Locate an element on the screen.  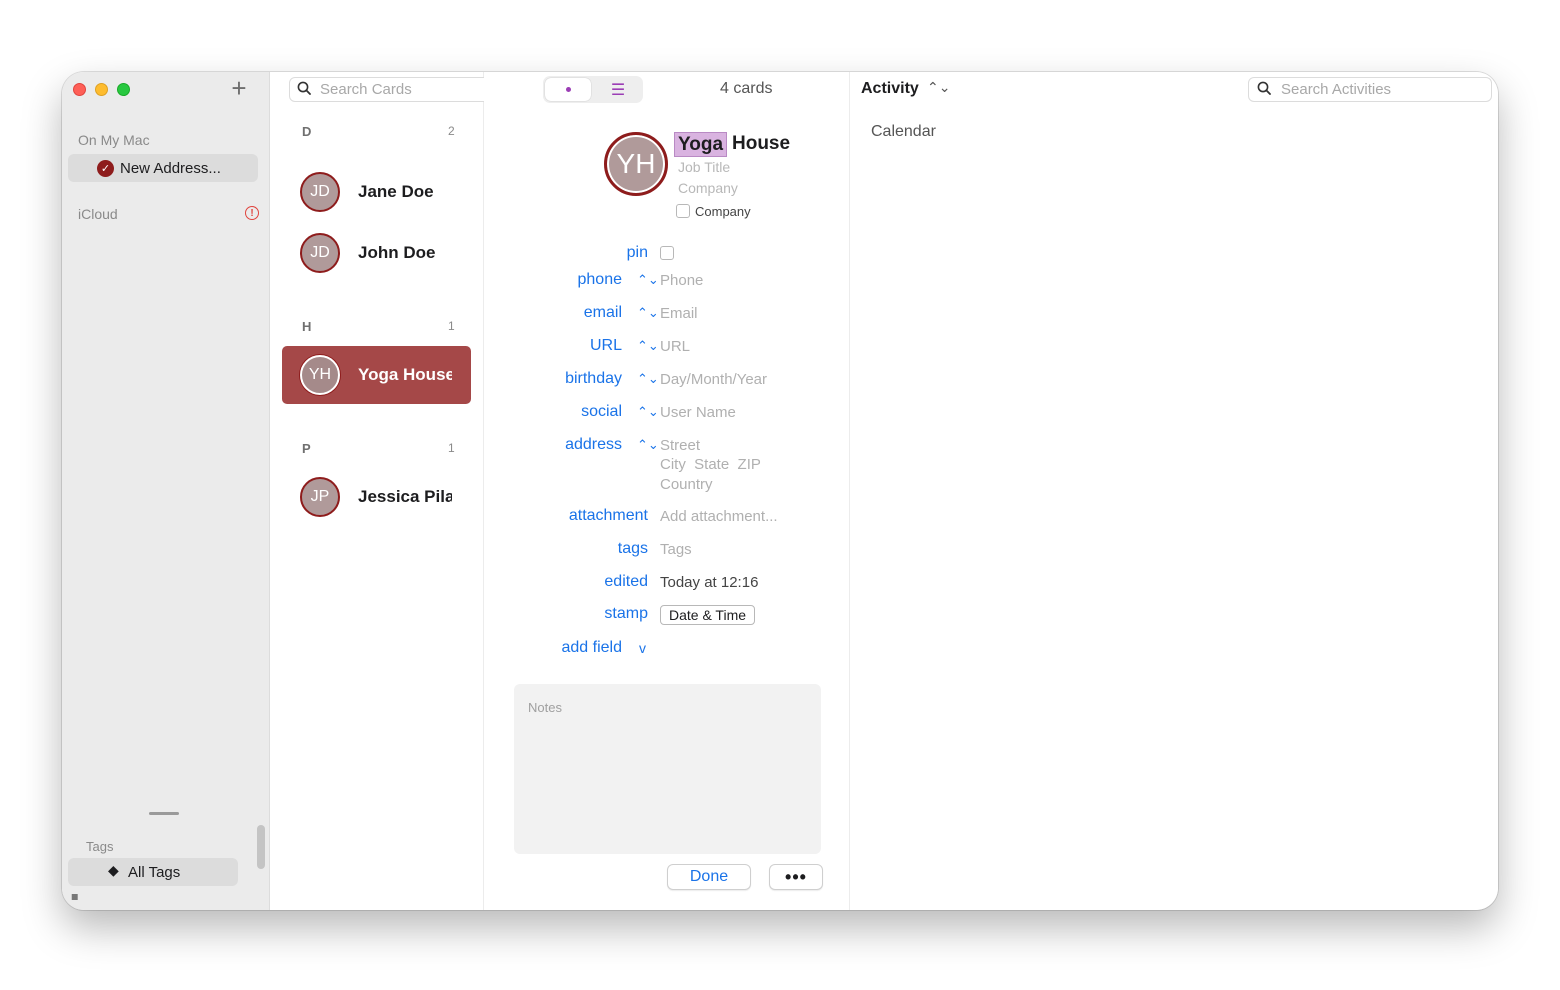
contact-yoga-house: YH Yoga House is located at coordinates (376, 375).